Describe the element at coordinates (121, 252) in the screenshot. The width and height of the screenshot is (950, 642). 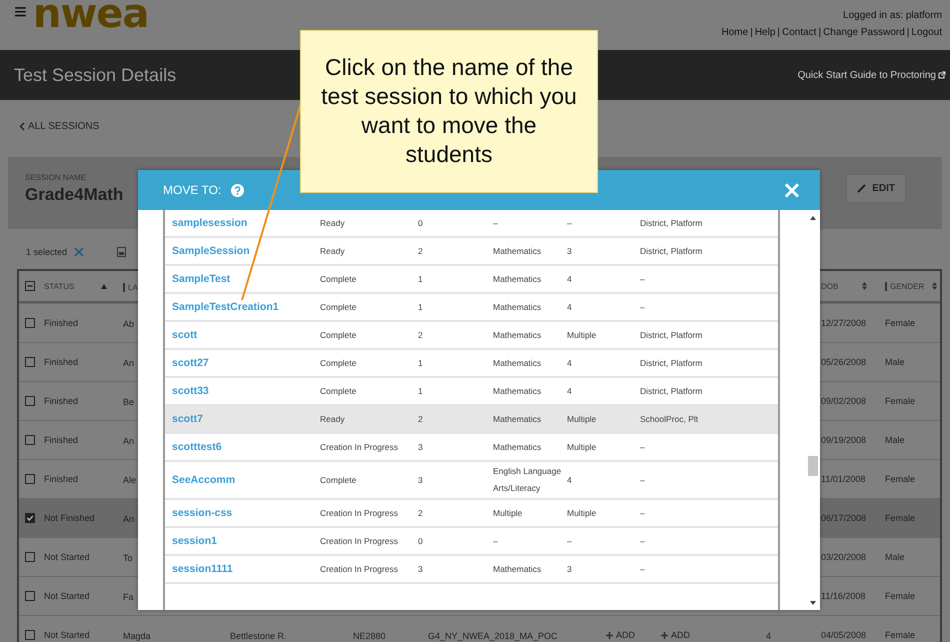
I see `document-icon` at that location.